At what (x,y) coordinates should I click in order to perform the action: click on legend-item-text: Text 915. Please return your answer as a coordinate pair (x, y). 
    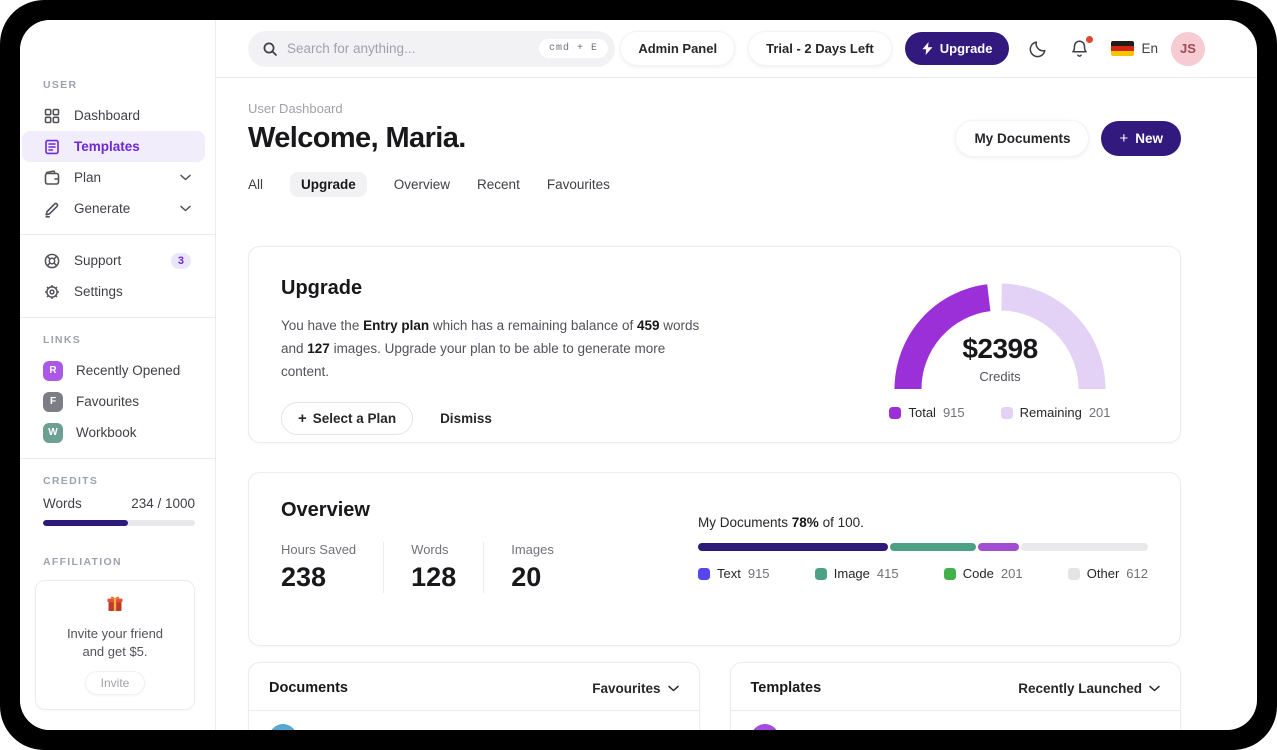
    Looking at the image, I should click on (734, 573).